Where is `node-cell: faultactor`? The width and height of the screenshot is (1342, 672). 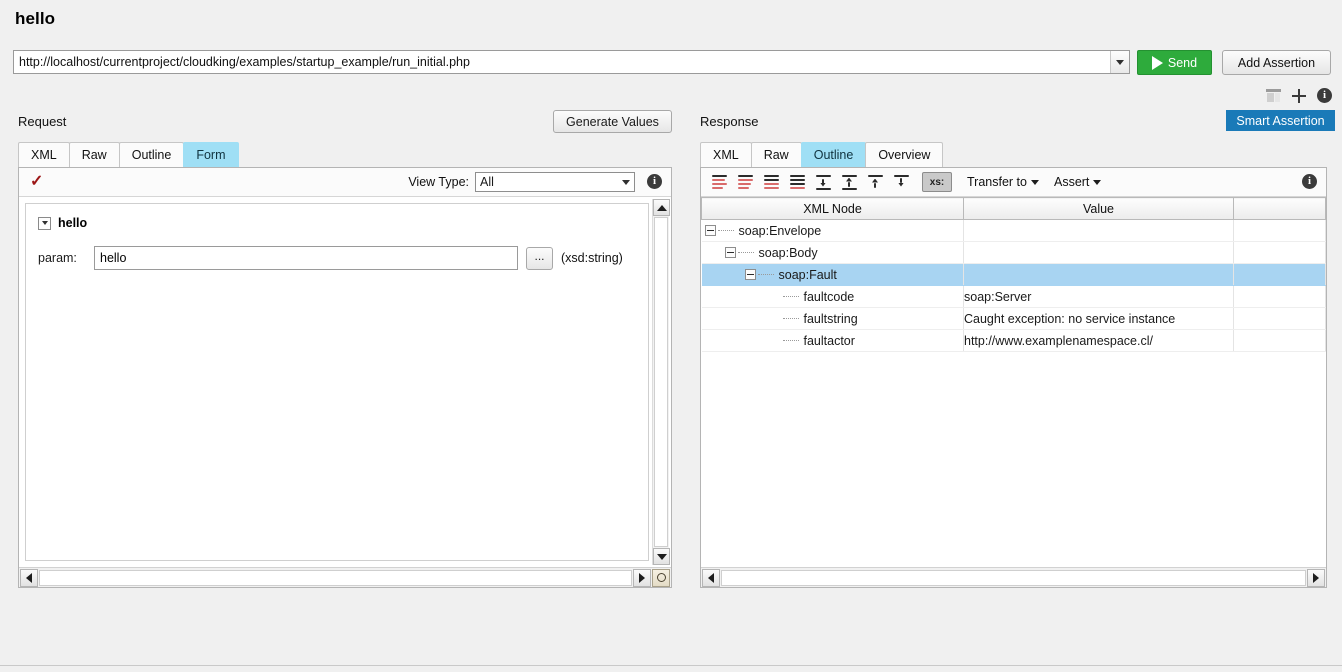
node-cell: faultactor is located at coordinates (832, 340).